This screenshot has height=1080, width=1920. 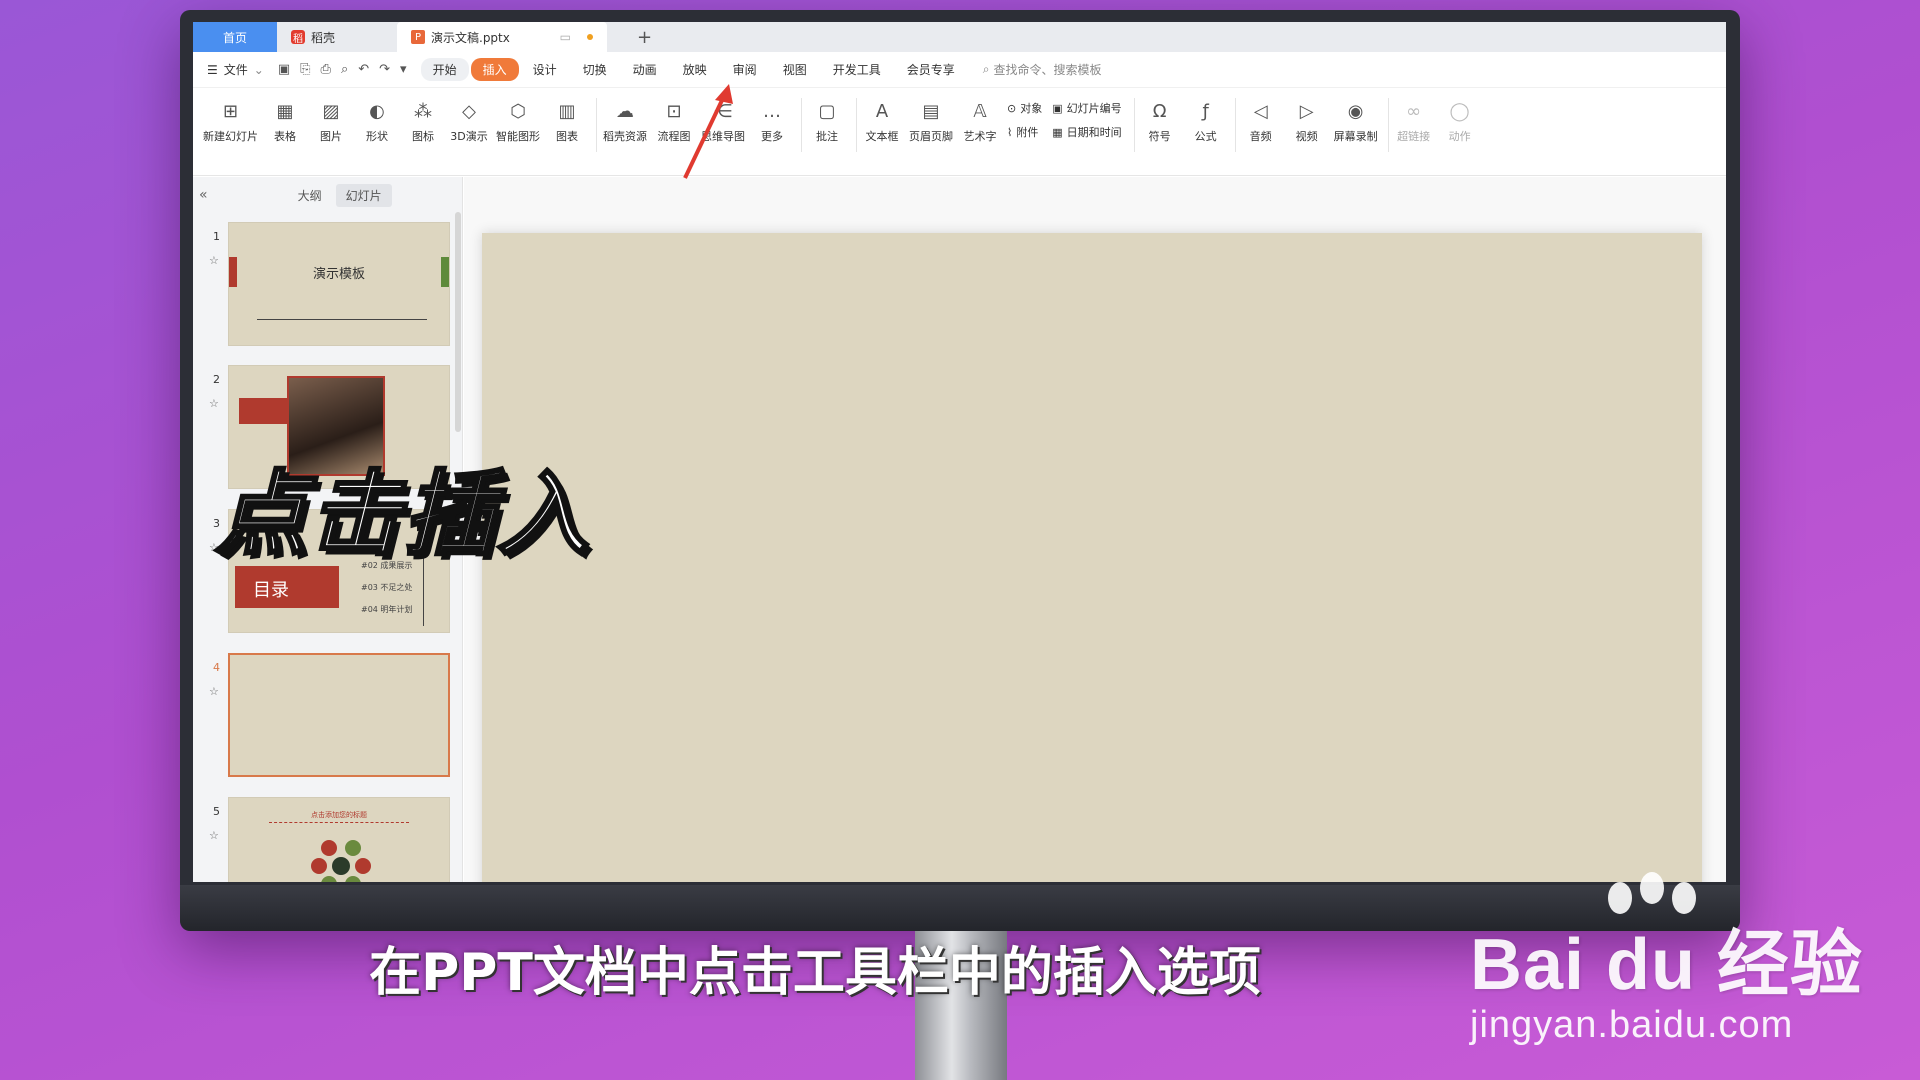 What do you see at coordinates (344, 69) in the screenshot?
I see `preview-icon: ⌕` at bounding box center [344, 69].